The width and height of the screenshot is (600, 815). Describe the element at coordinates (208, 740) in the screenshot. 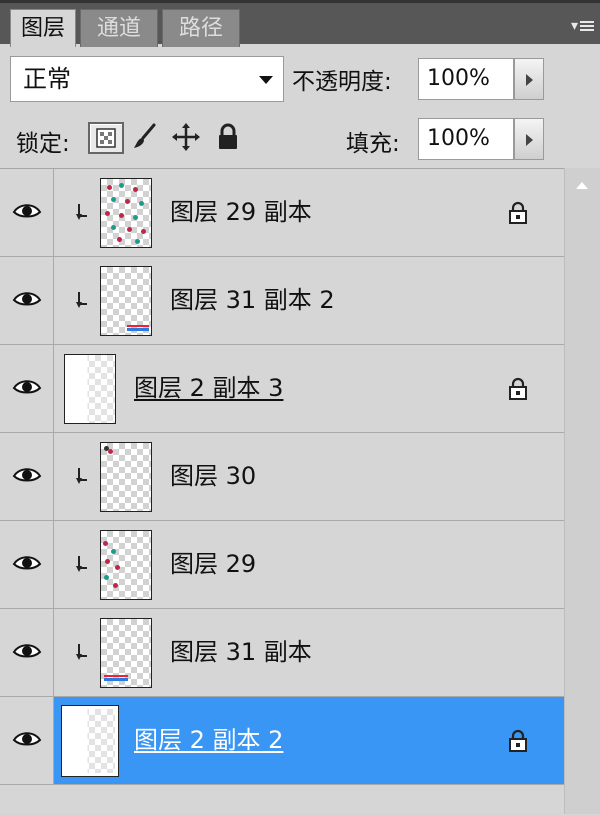

I see `layer-name: 图层 2 副本 2` at that location.